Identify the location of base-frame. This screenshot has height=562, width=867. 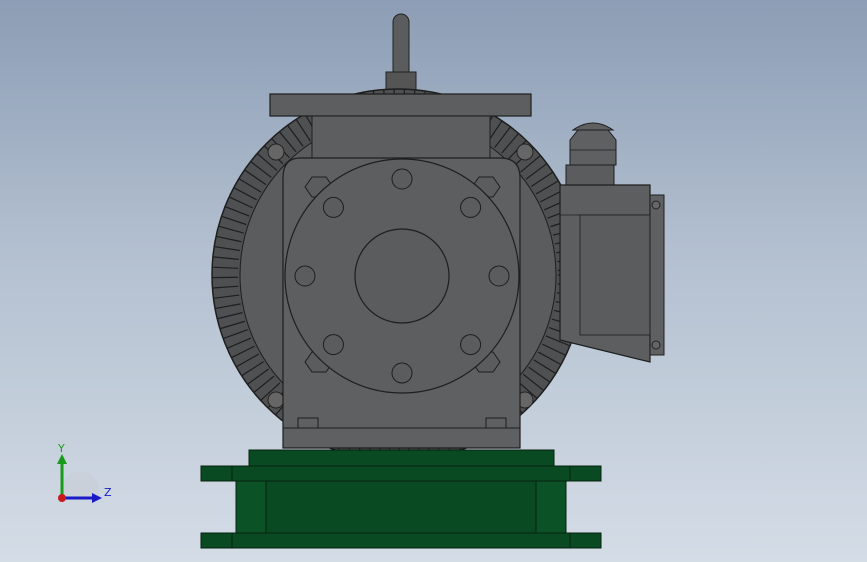
(401, 499).